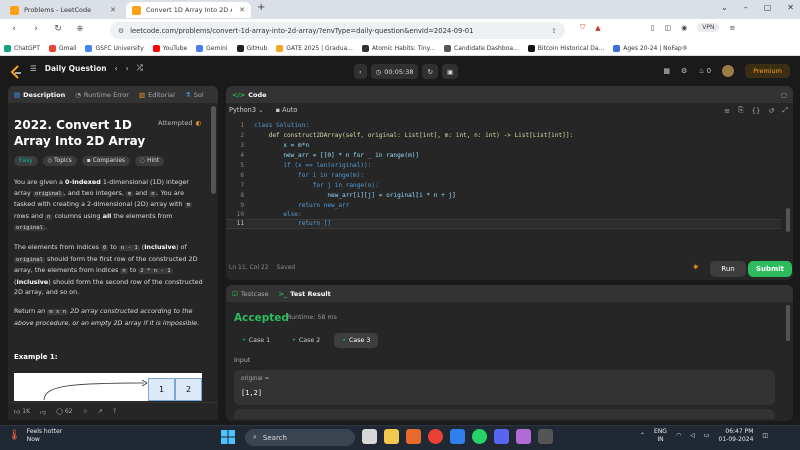 This screenshot has height=450, width=800. I want to click on timer-collapse-icon: ‹, so click(360, 71).